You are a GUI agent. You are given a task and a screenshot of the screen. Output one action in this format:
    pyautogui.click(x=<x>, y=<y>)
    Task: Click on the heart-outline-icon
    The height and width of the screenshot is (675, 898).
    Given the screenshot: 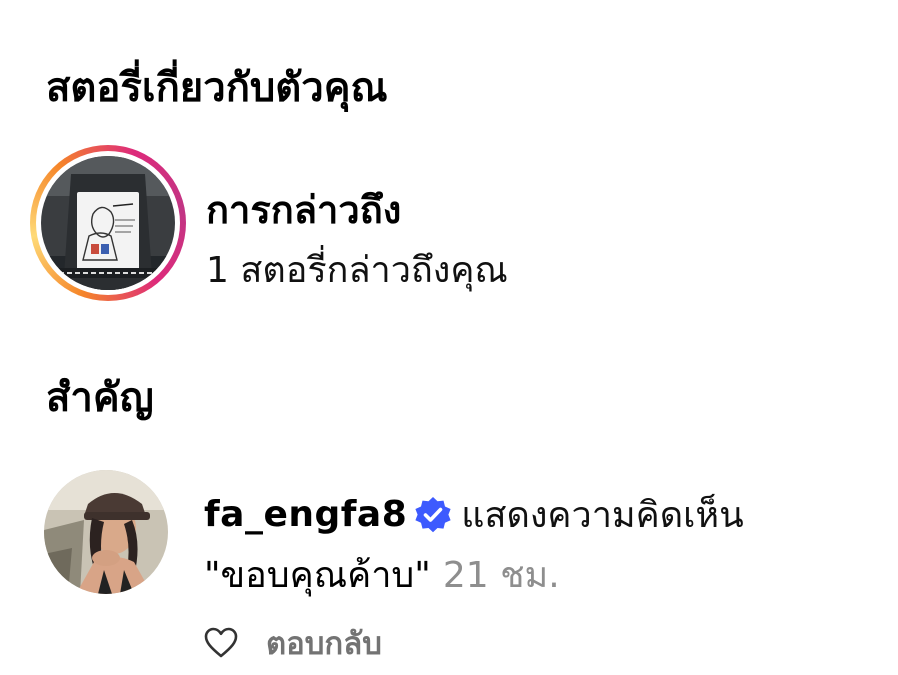 What is the action you would take?
    pyautogui.click(x=221, y=643)
    